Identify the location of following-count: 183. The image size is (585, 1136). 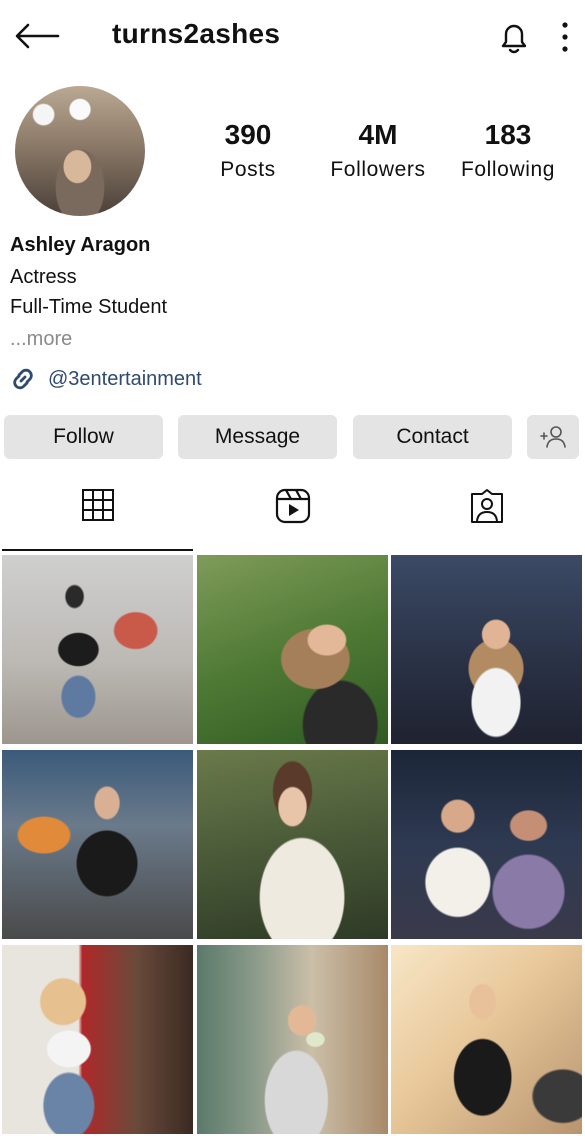
(508, 134).